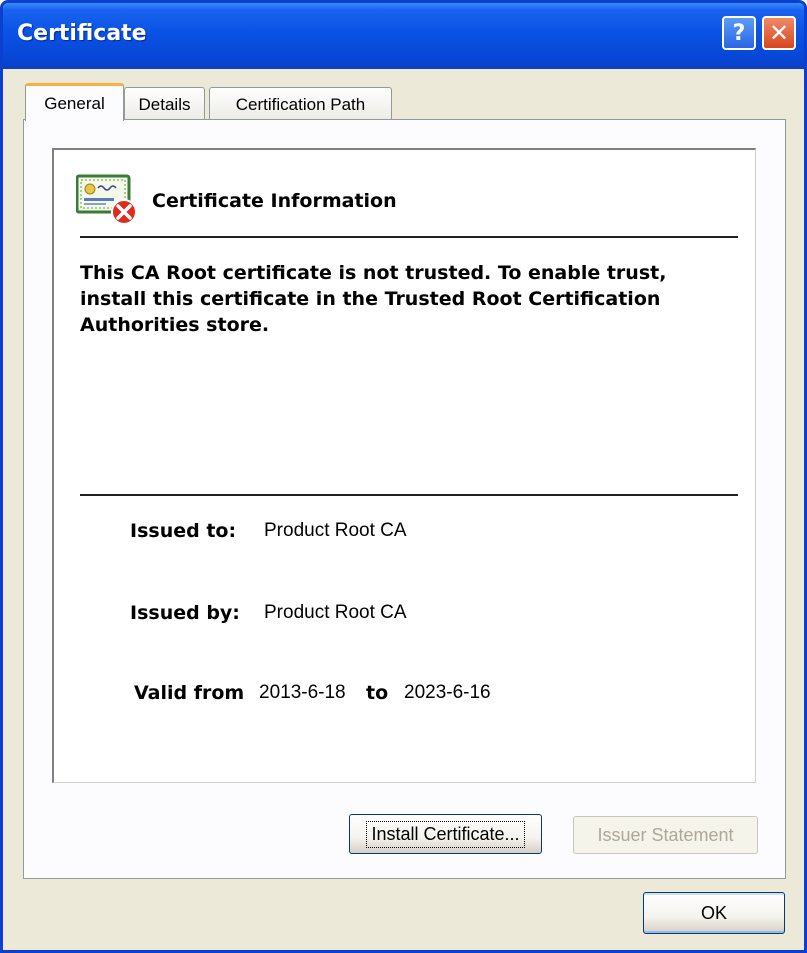 Image resolution: width=807 pixels, height=953 pixels. What do you see at coordinates (302, 692) in the screenshot?
I see `valid-from-value: 2013-6-18` at bounding box center [302, 692].